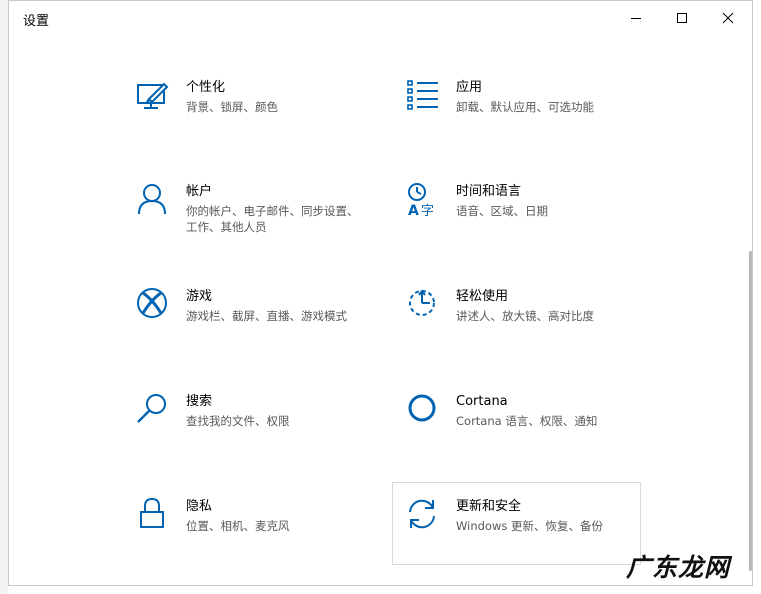 The height and width of the screenshot is (594, 761). Describe the element at coordinates (199, 191) in the screenshot. I see `tile-title: 帐户` at that location.